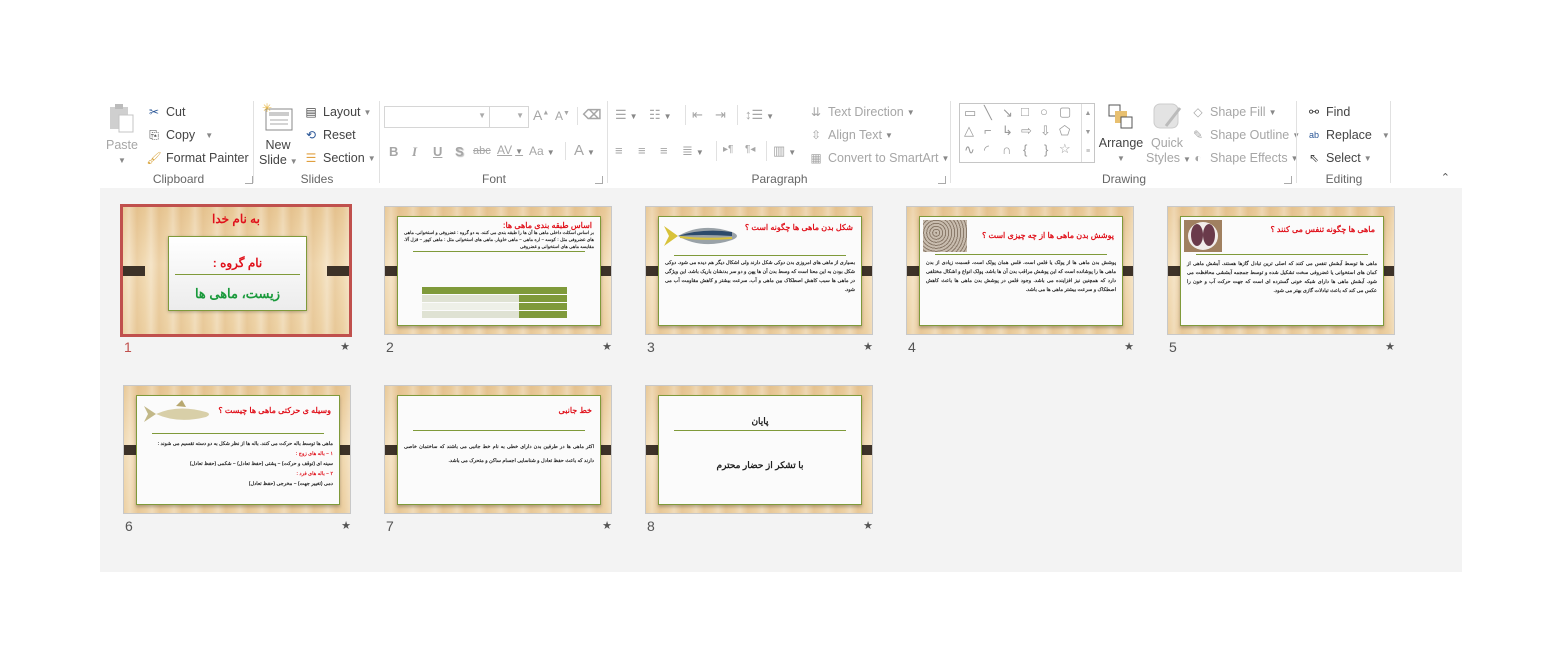 Image resolution: width=1562 pixels, height=672 pixels. Describe the element at coordinates (969, 150) in the screenshot. I see `freeform-shape-icon: ∿` at that location.